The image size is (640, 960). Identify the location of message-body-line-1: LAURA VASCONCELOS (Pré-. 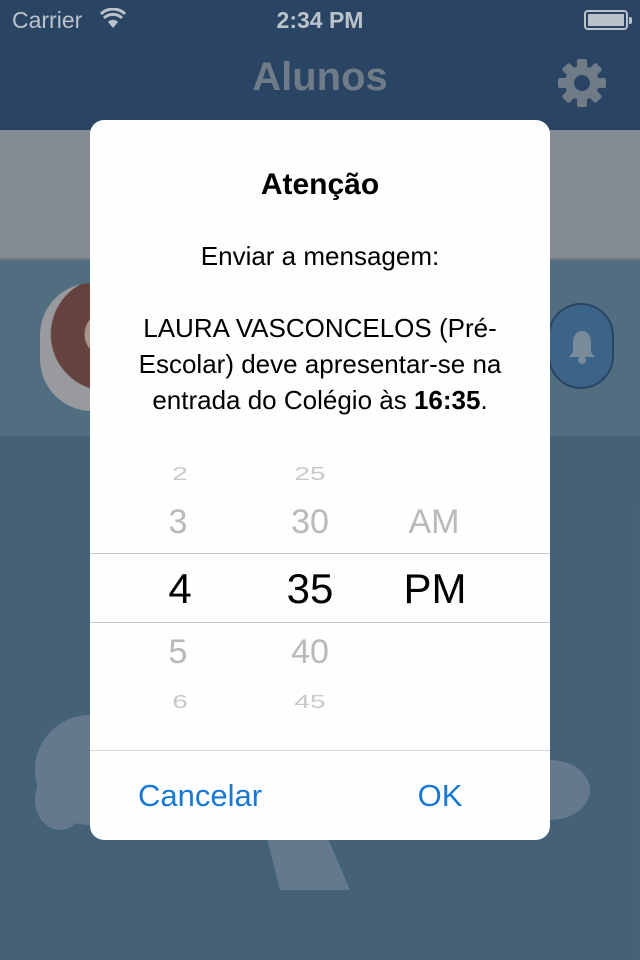
(320, 328).